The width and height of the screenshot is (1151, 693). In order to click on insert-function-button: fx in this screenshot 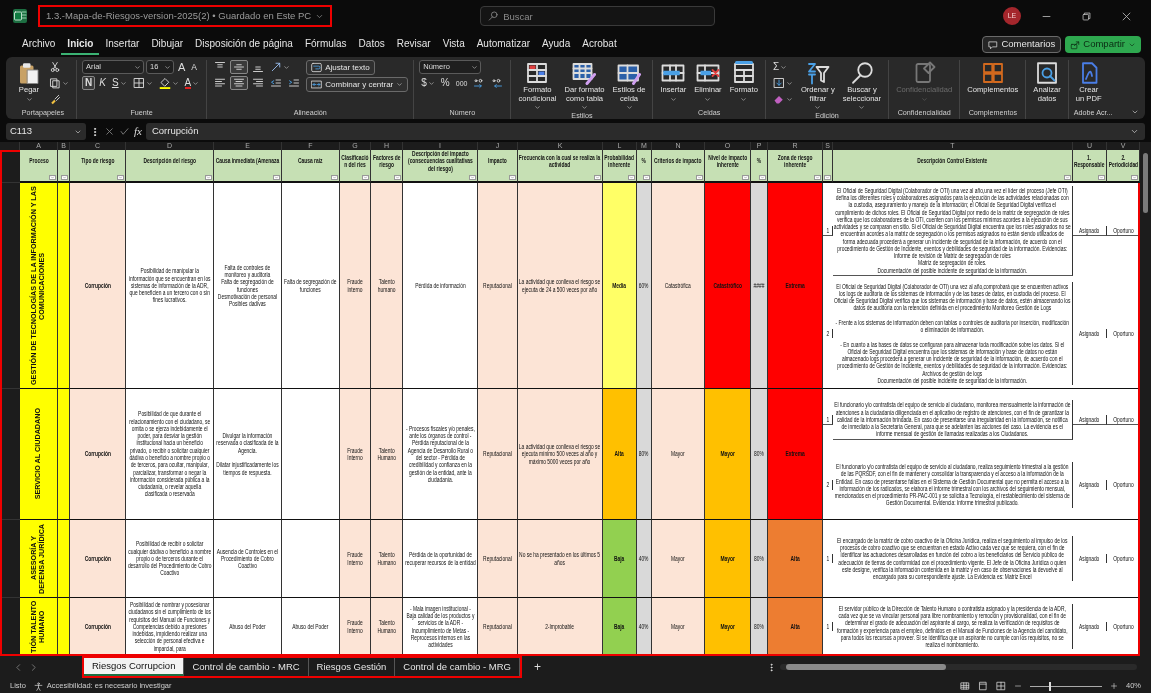, I will do `click(138, 131)`.